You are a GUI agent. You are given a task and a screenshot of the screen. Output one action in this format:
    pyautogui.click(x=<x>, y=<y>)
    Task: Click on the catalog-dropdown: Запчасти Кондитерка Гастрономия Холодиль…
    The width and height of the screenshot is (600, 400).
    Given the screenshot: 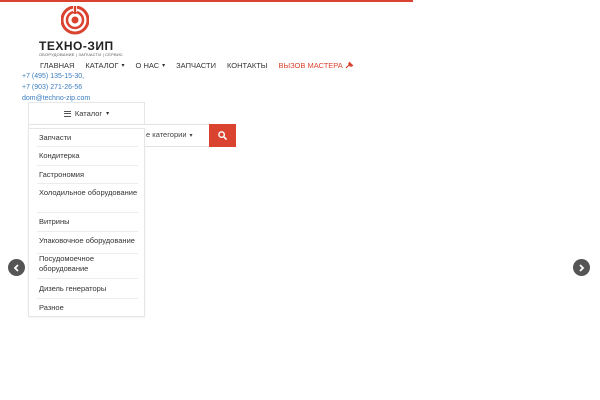 What is the action you would take?
    pyautogui.click(x=86, y=222)
    